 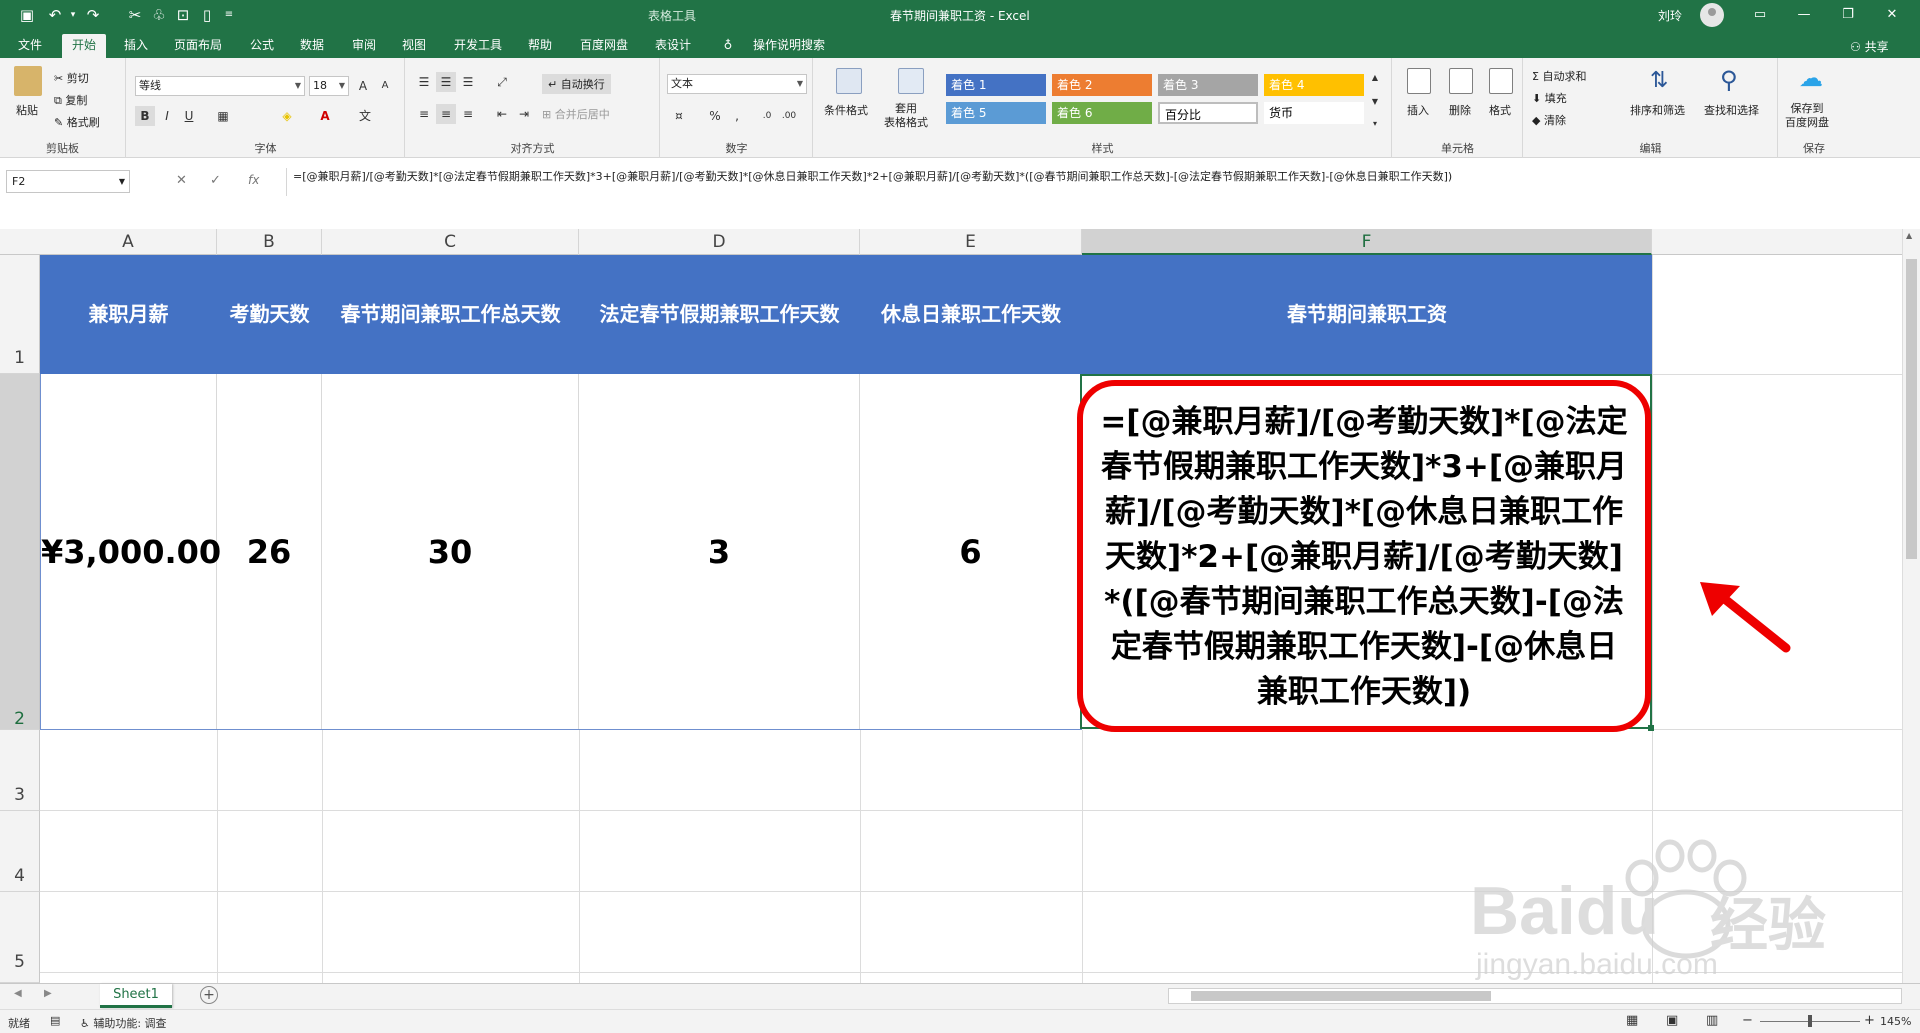 I want to click on cell-d2: 3, so click(x=719, y=552).